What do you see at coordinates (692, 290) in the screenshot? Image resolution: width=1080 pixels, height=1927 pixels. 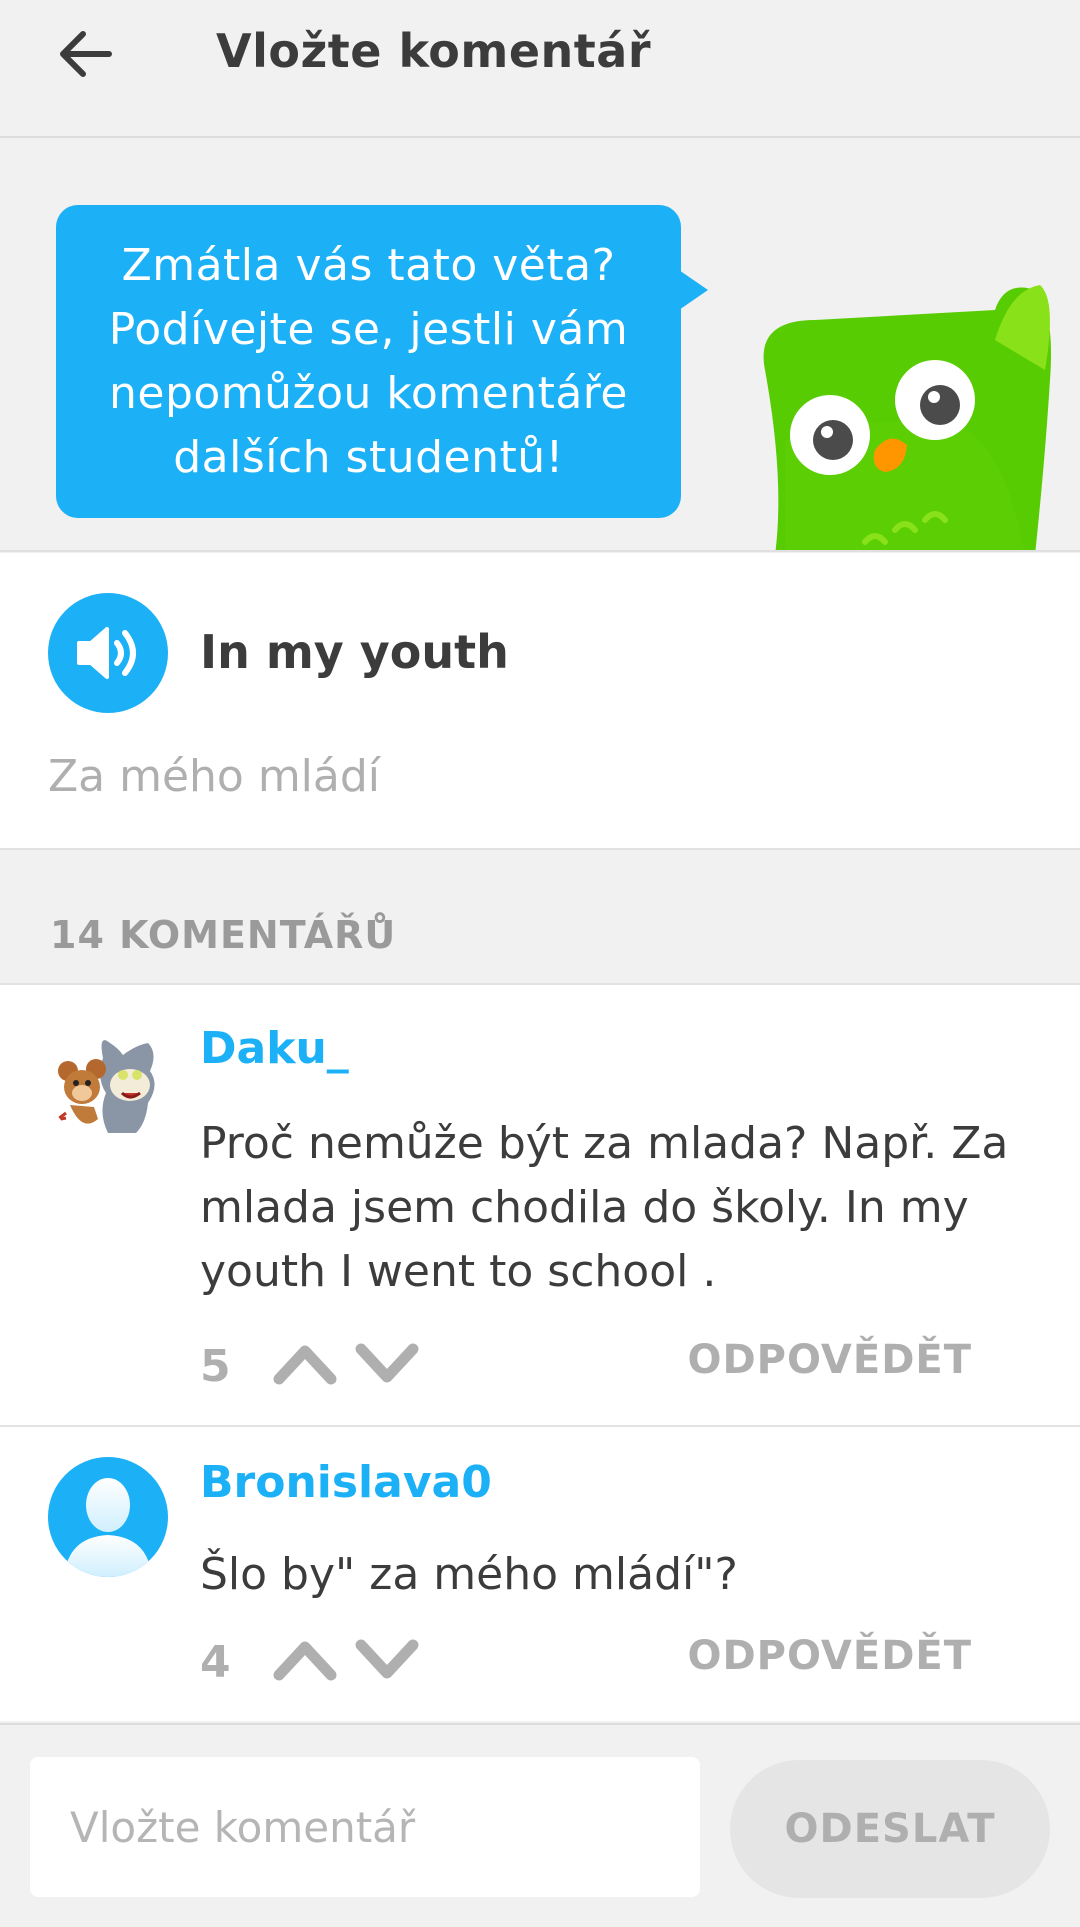 I see `speech-bubble-tail` at bounding box center [692, 290].